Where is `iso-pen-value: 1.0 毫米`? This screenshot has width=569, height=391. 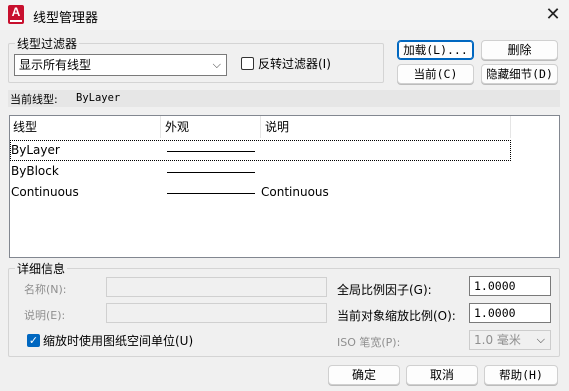 iso-pen-value: 1.0 毫米 is located at coordinates (497, 340).